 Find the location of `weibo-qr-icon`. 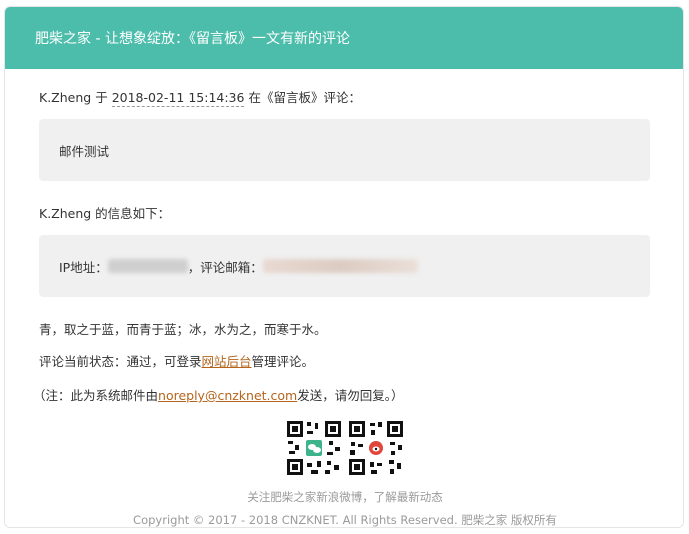

weibo-qr-icon is located at coordinates (376, 448).